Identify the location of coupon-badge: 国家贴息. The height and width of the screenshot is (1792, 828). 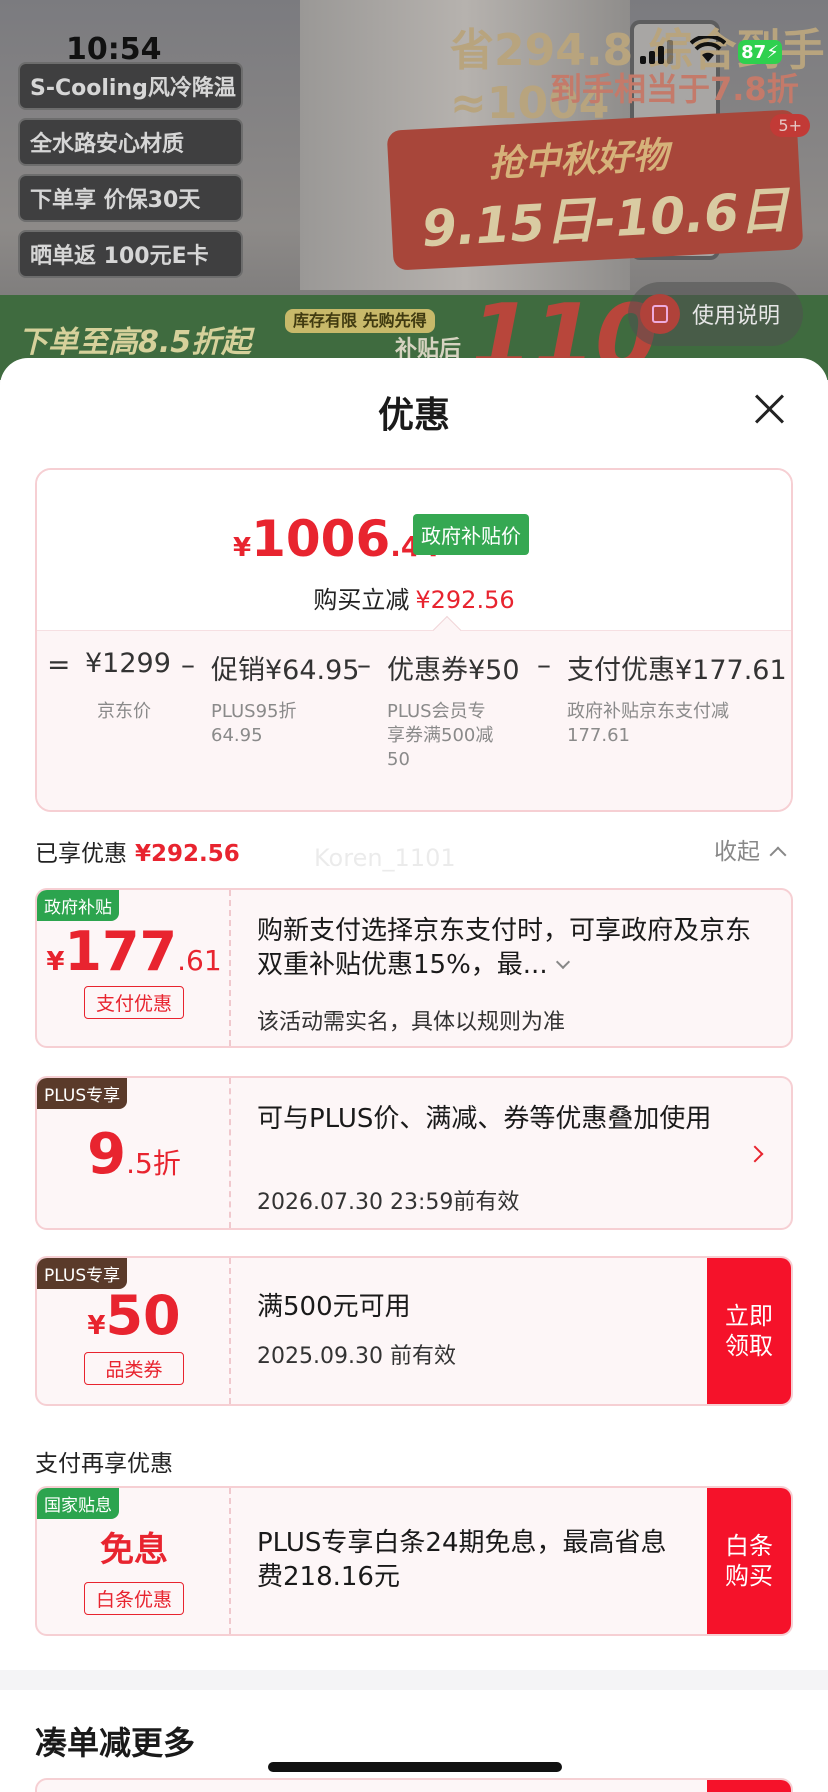
(78, 1503).